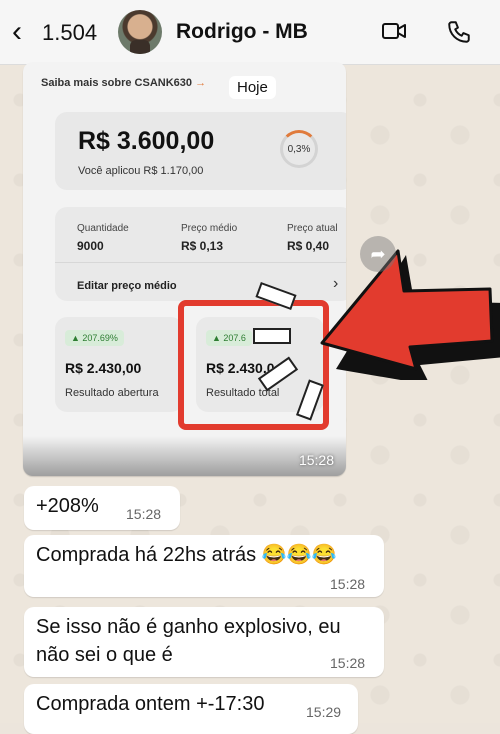  I want to click on image-time-shade, so click(184, 456).